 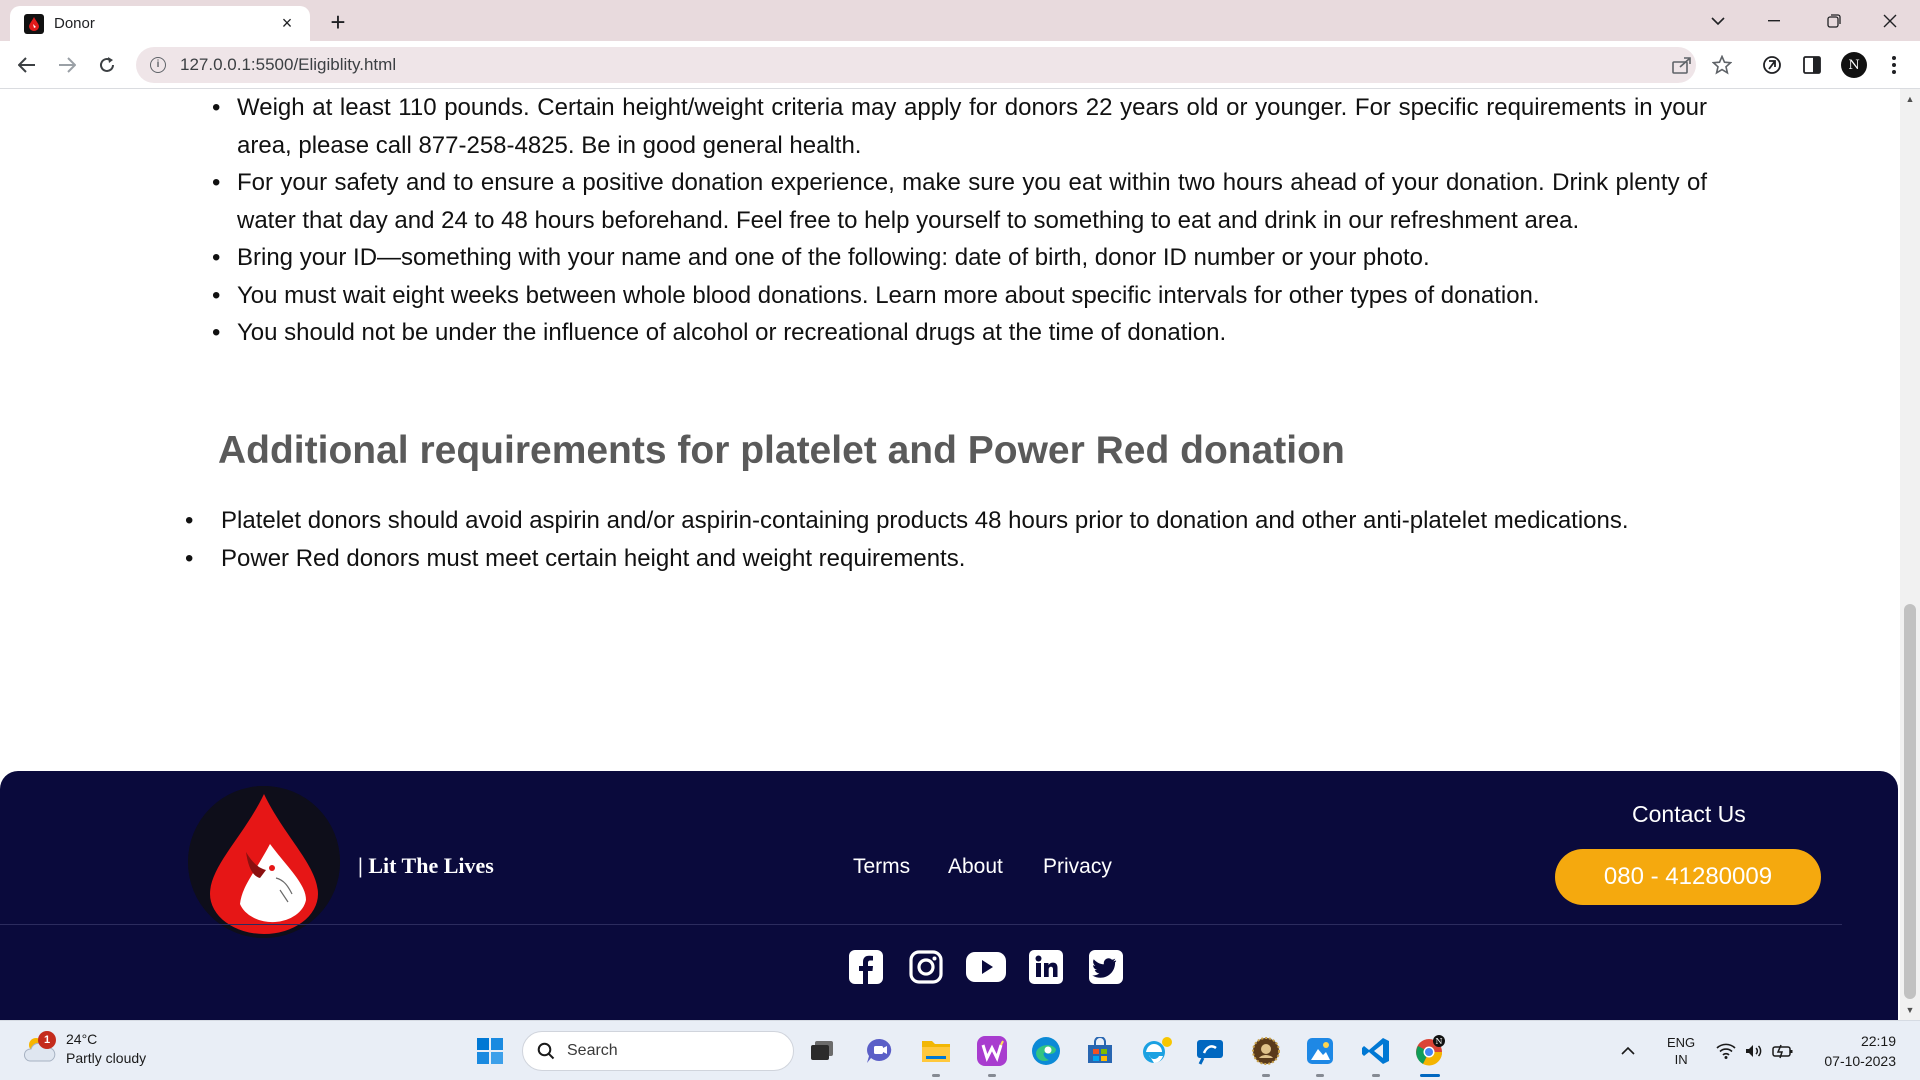 I want to click on vscode-icon, so click(x=1376, y=1055).